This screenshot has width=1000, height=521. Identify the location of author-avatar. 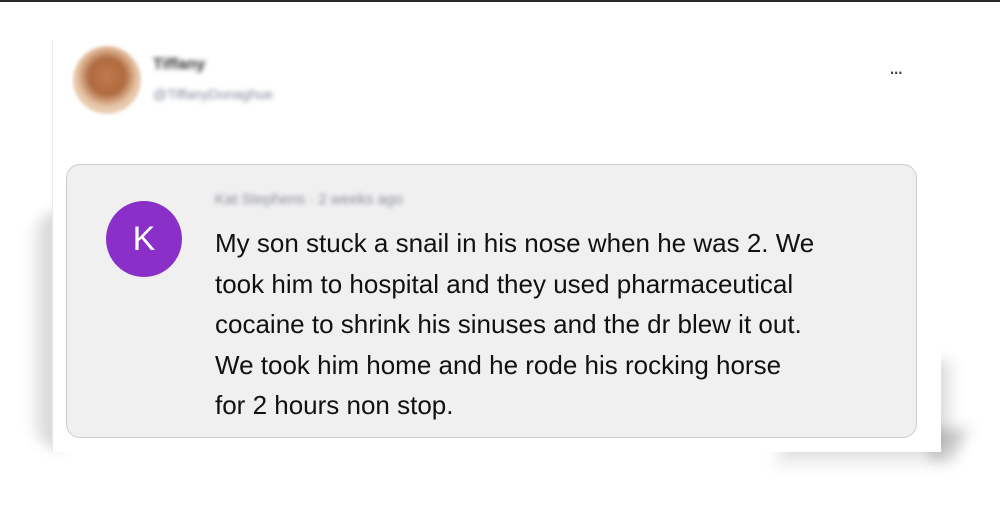
(107, 80).